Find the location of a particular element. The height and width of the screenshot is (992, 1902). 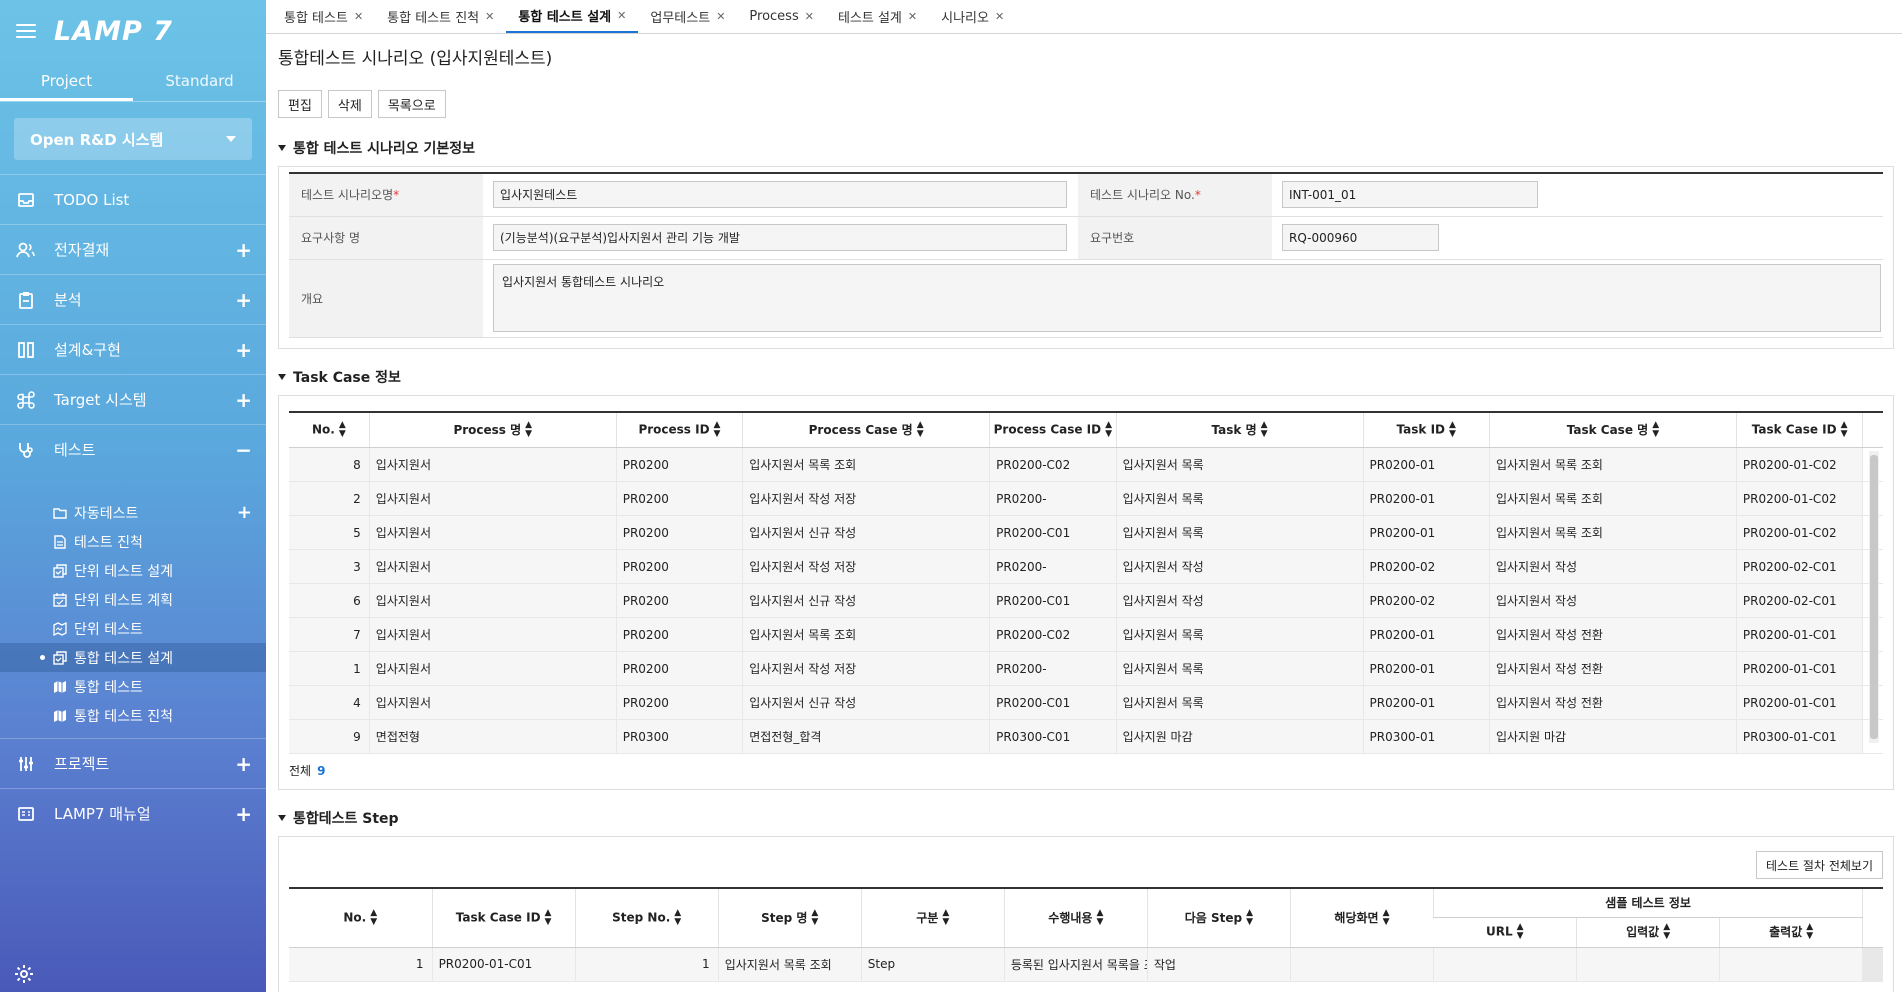

column-header: Step No. ▲ ▼ is located at coordinates (646, 917).